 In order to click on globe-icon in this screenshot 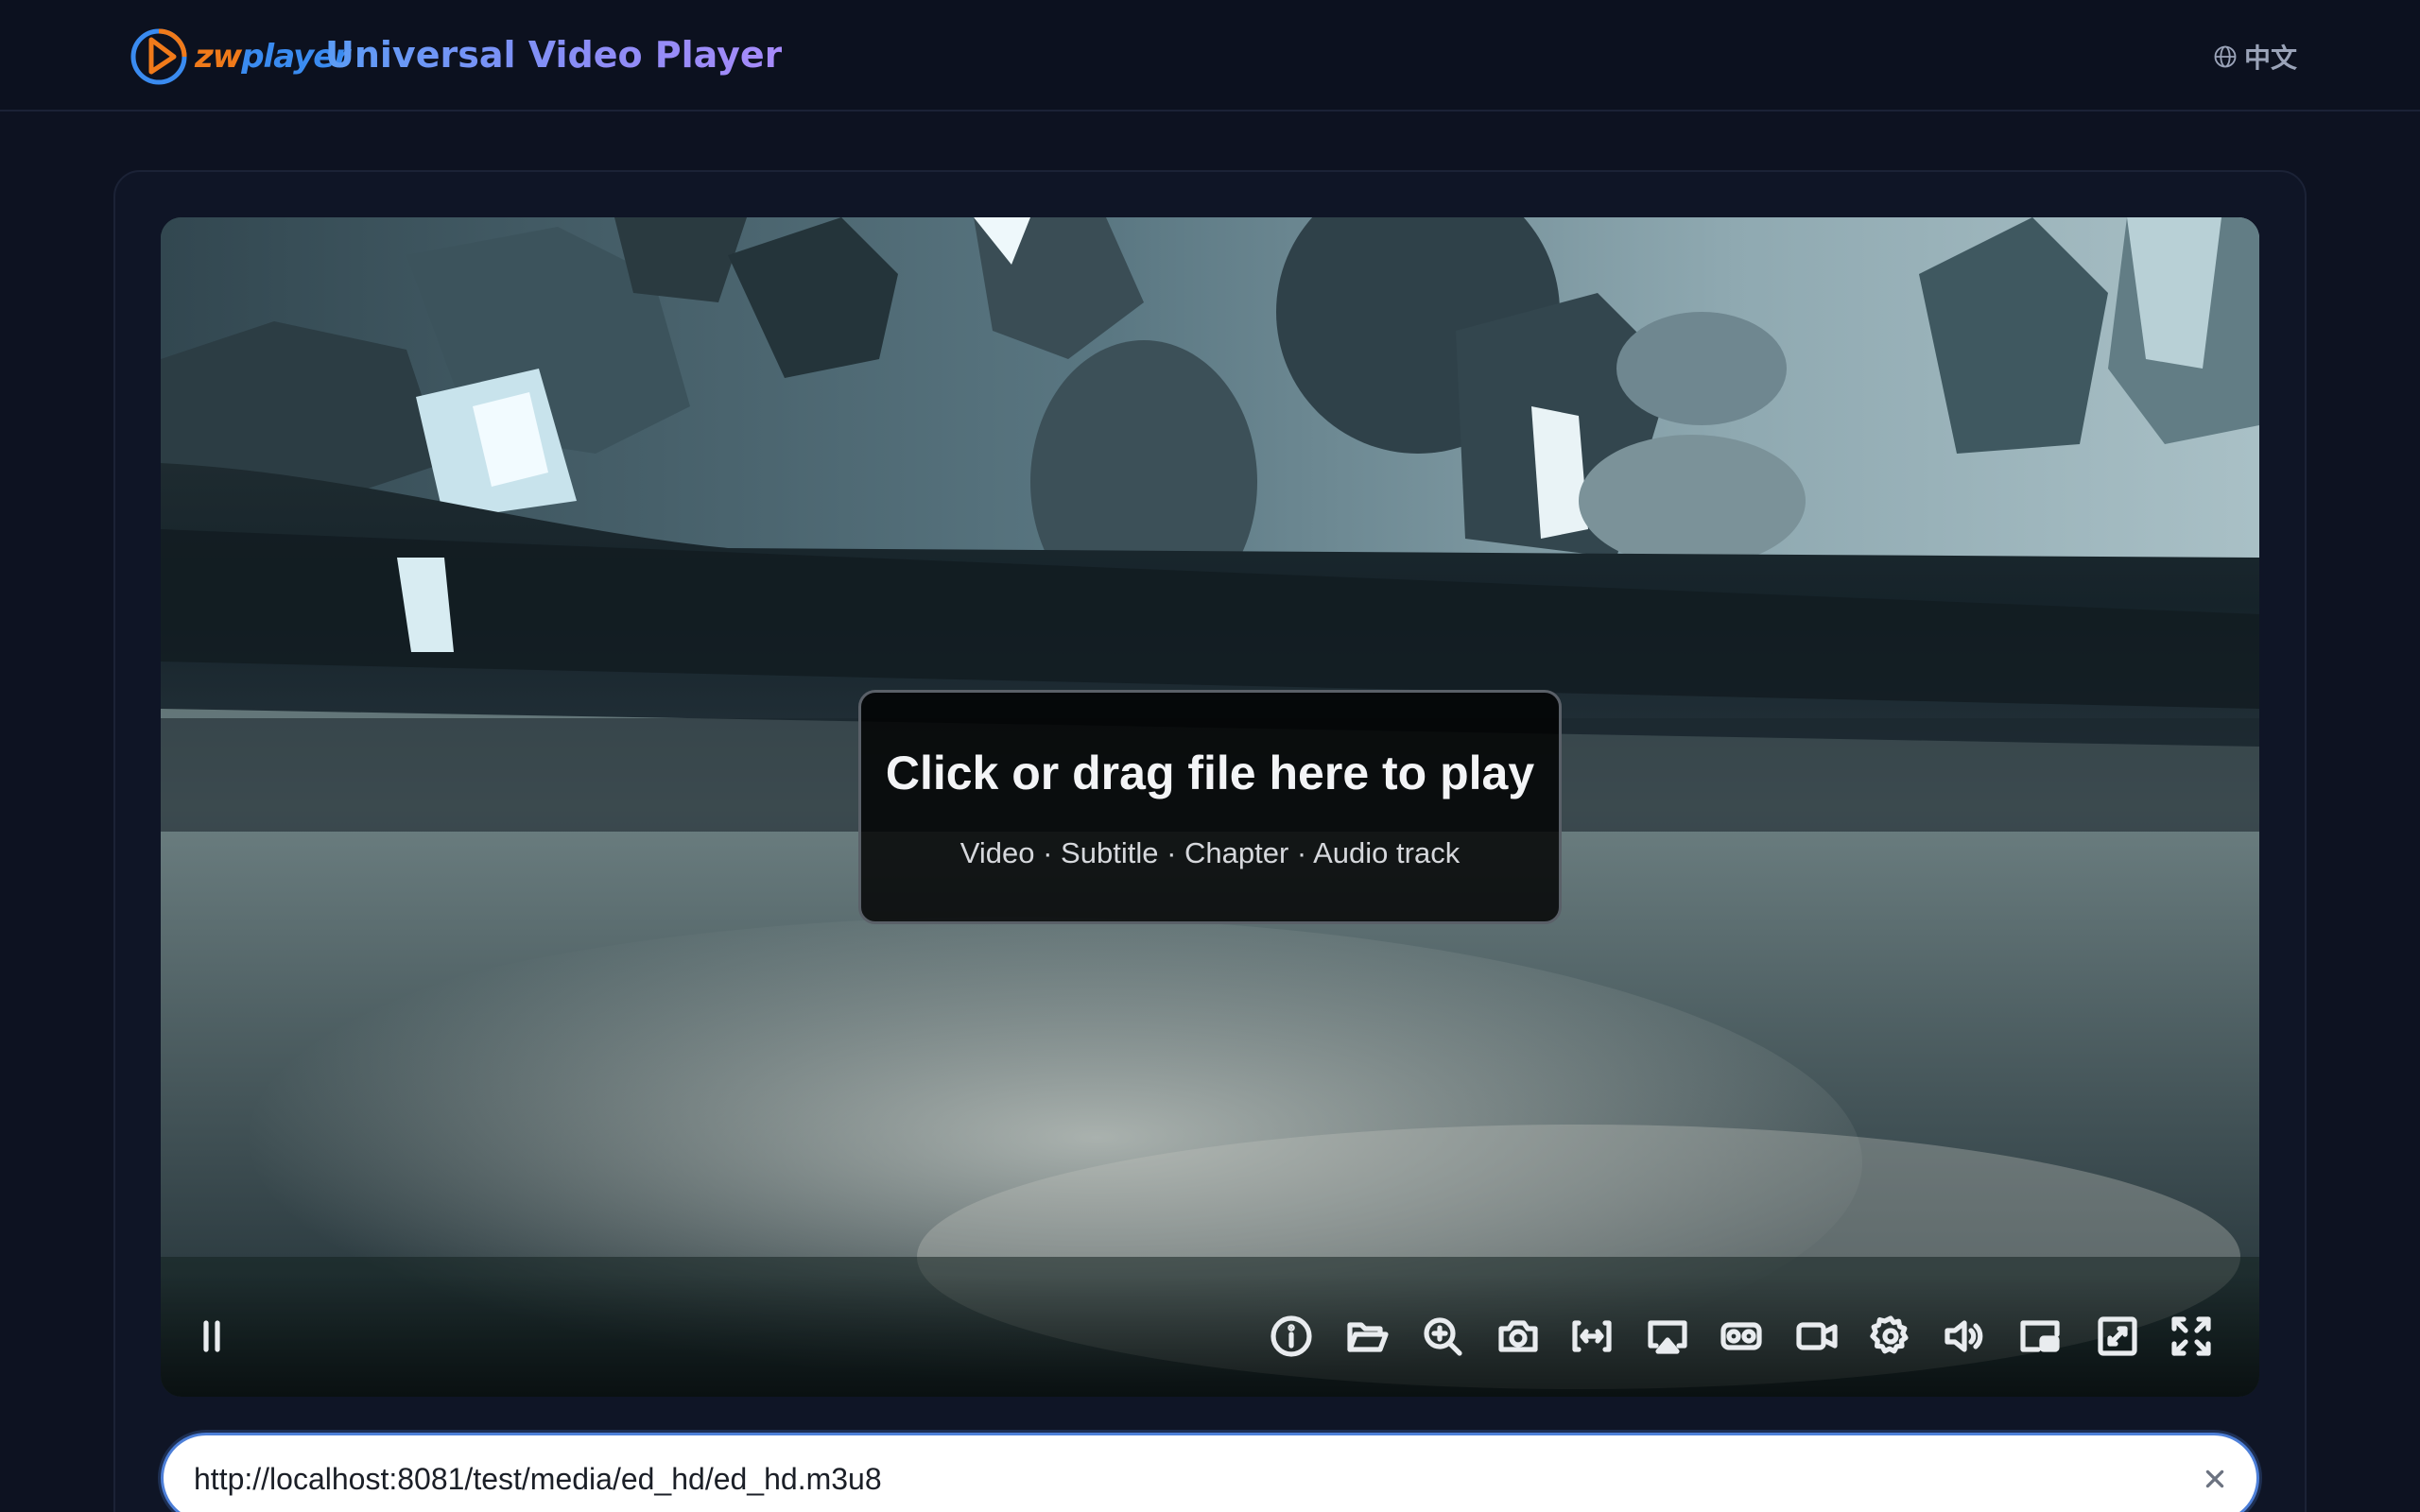, I will do `click(2225, 56)`.